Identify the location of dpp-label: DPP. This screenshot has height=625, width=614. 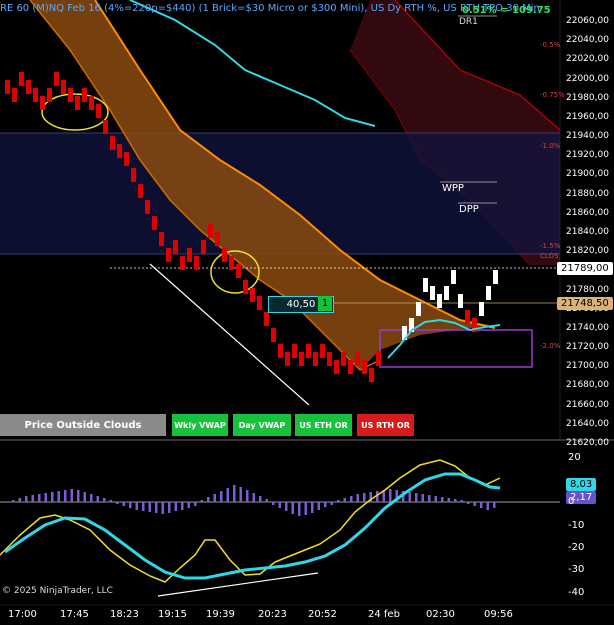
(469, 209).